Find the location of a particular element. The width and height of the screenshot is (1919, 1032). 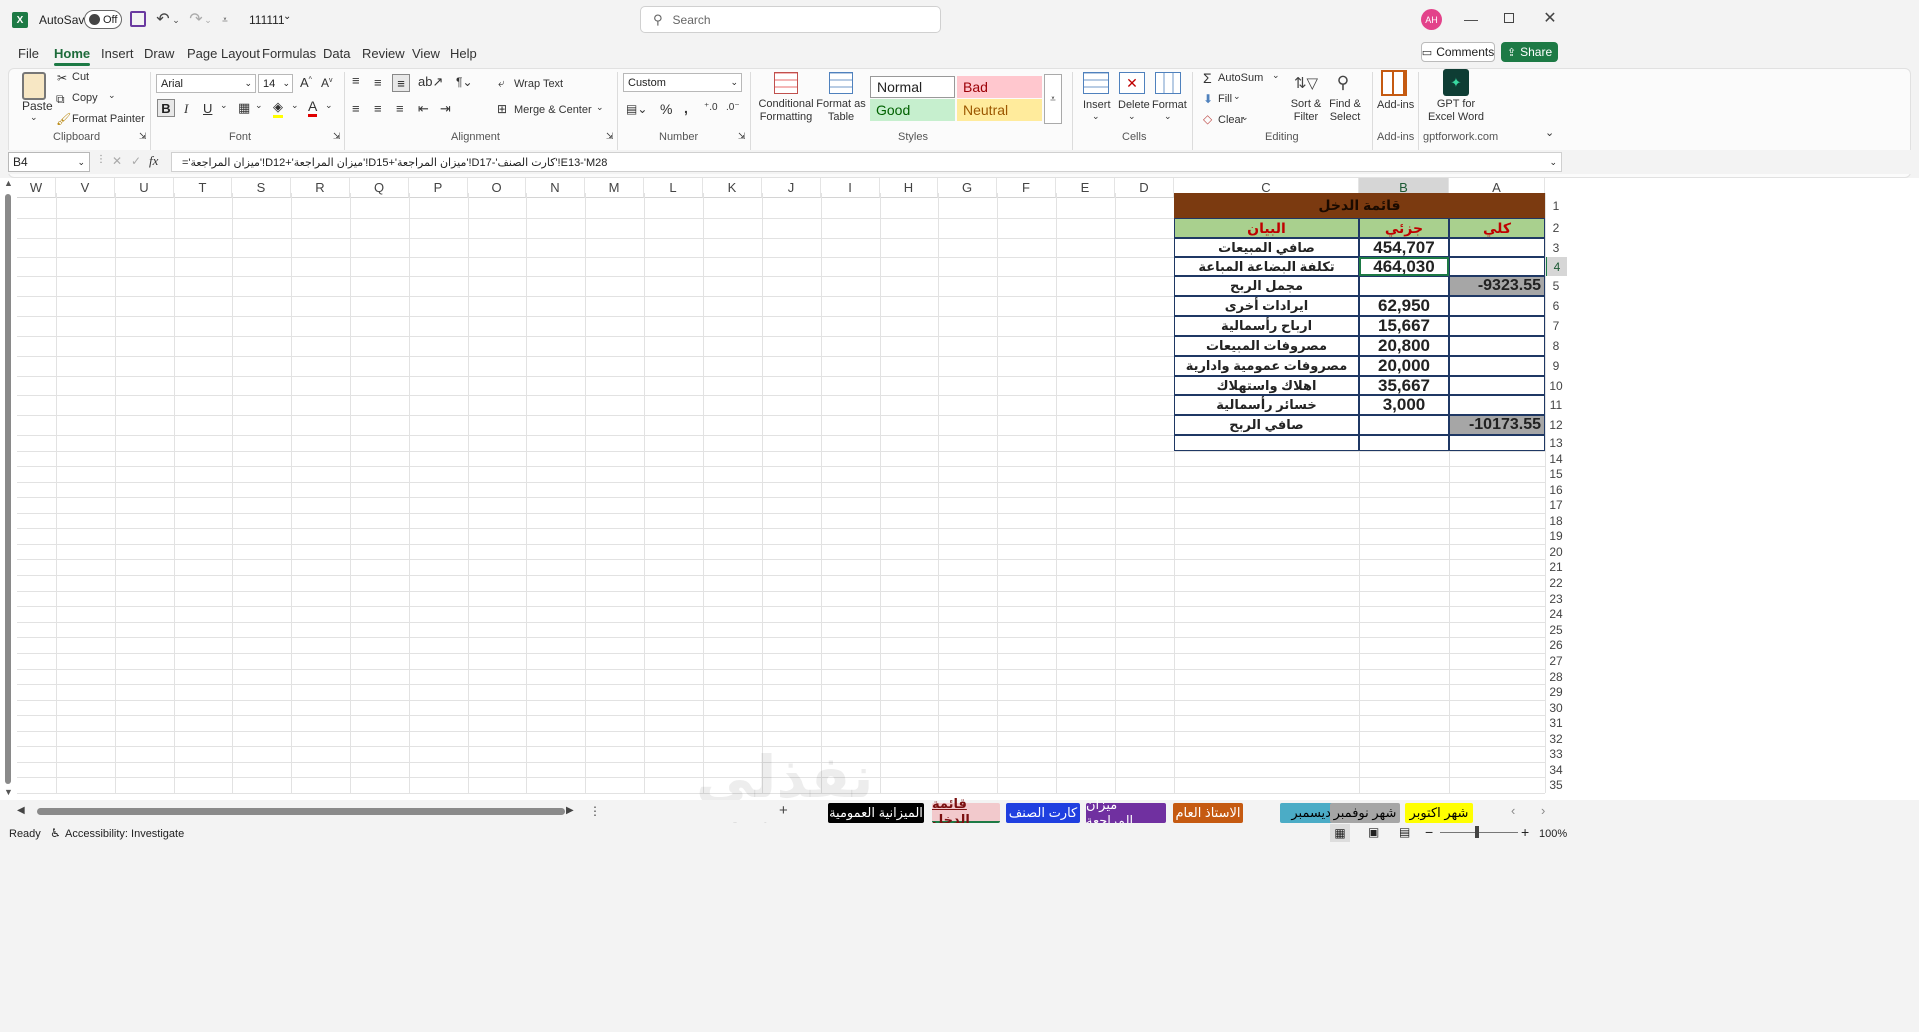

merge-center-icon: ⊞ is located at coordinates (502, 109).